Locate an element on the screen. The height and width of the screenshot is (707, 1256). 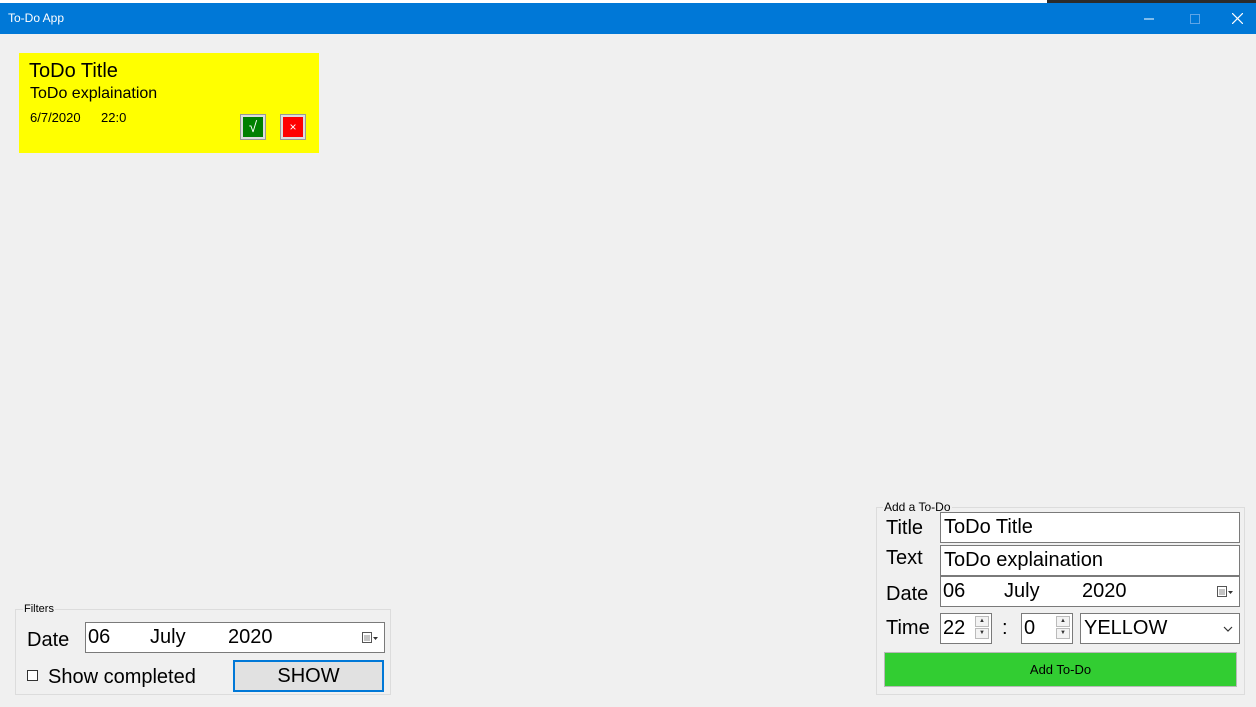
add-text-input: ToDo explaination is located at coordinates (1090, 560).